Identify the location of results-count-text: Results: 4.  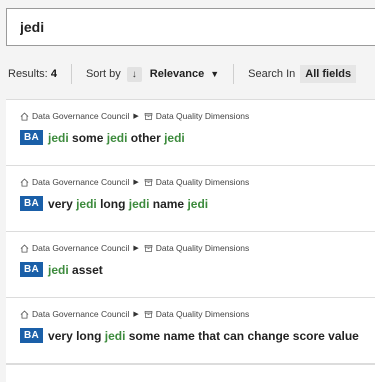
(32, 74).